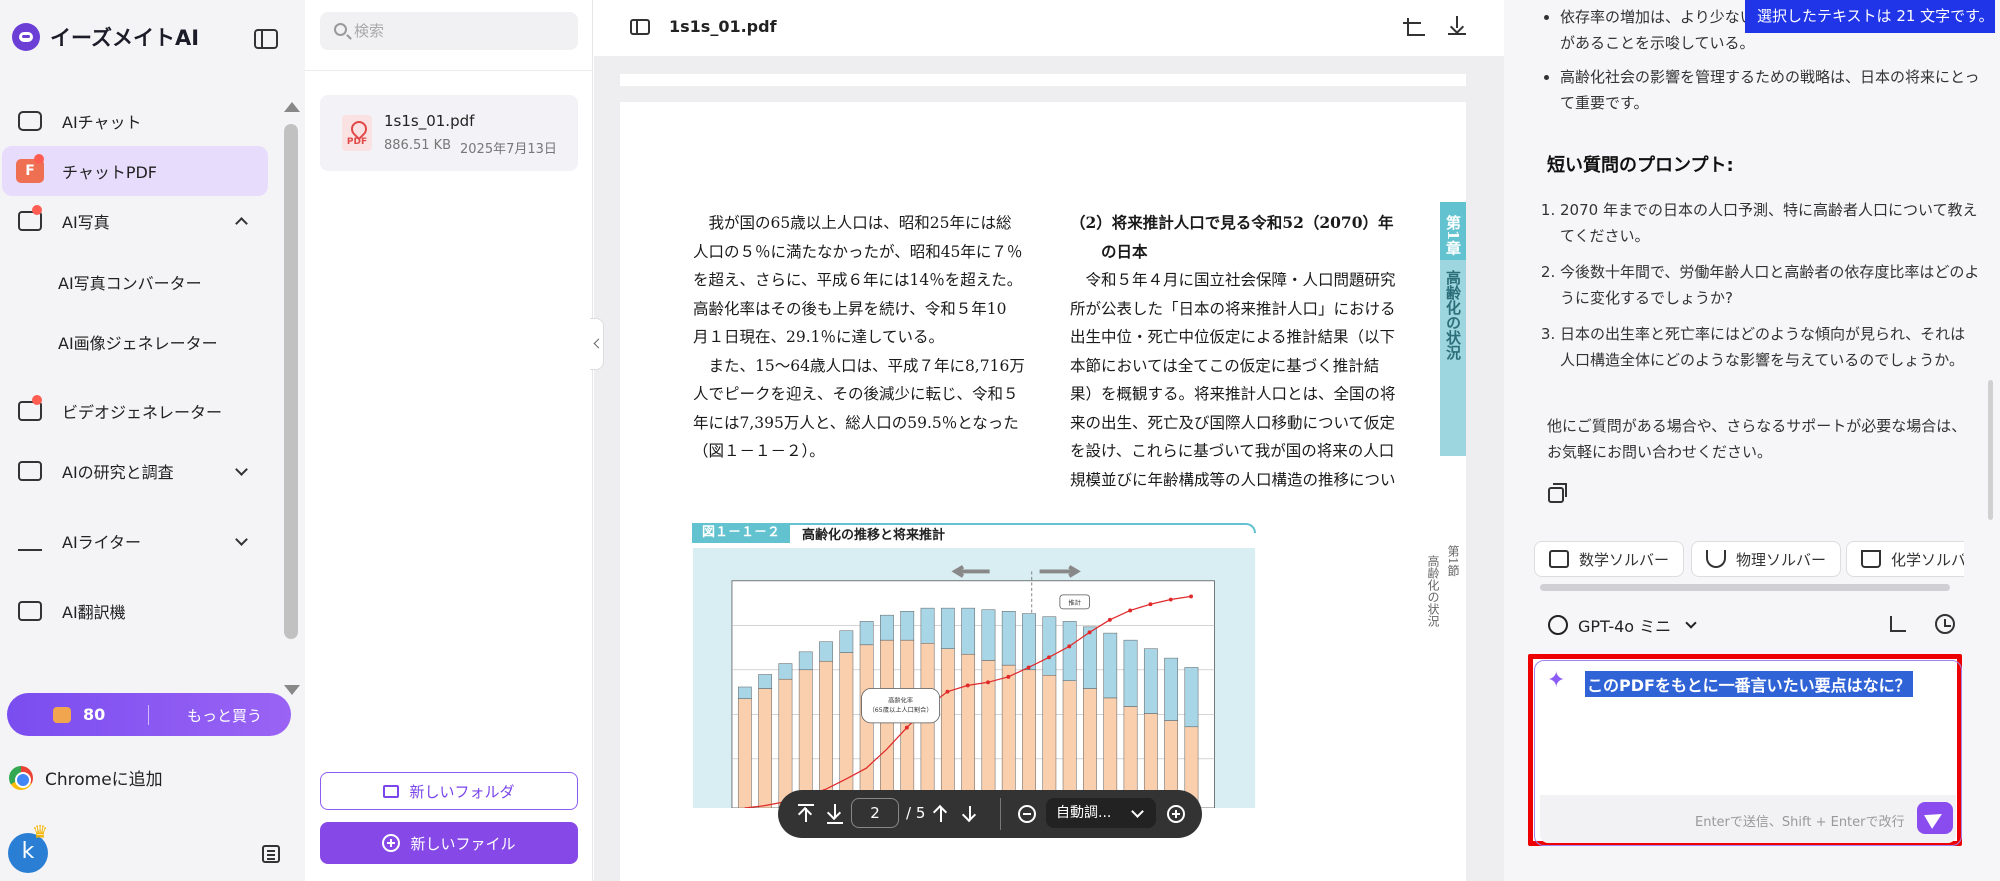 Image resolution: width=2000 pixels, height=881 pixels. Describe the element at coordinates (1232, 237) in the screenshot. I see `pdf-section-heading: （2）将来推計人口で見る令和52（2070）年 の日本` at that location.